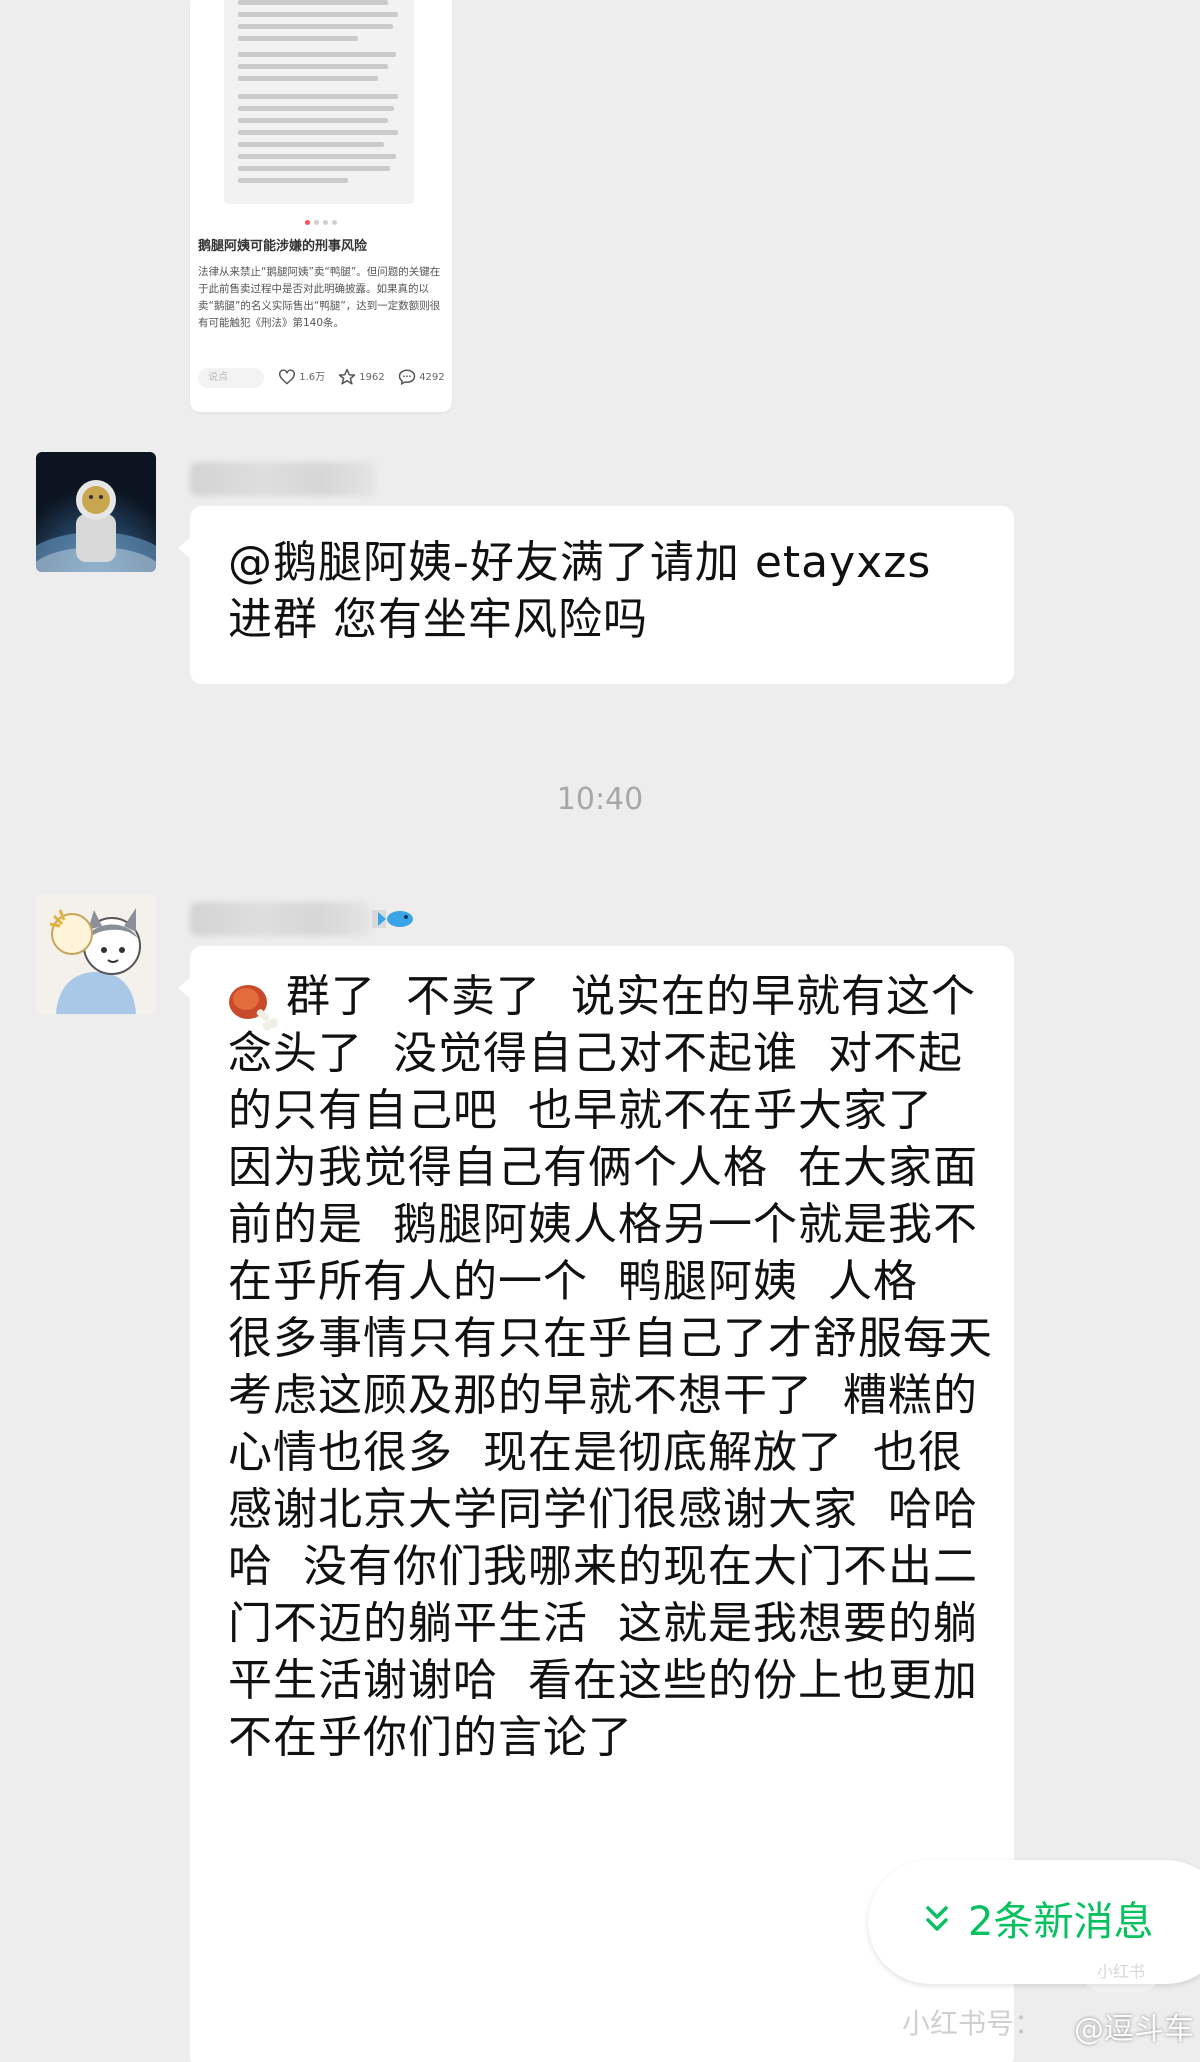 The height and width of the screenshot is (2062, 1200). Describe the element at coordinates (283, 246) in the screenshot. I see `card-title: 鹅腿阿姨可能涉嫌的刑事风险` at that location.